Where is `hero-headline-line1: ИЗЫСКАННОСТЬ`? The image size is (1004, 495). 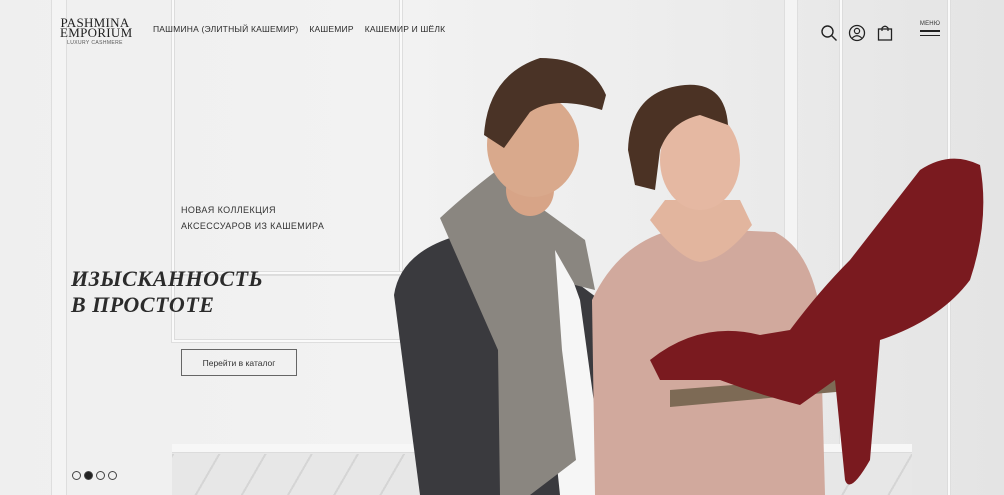
hero-headline-line1: ИЗЫСКАННОСТЬ is located at coordinates (167, 278).